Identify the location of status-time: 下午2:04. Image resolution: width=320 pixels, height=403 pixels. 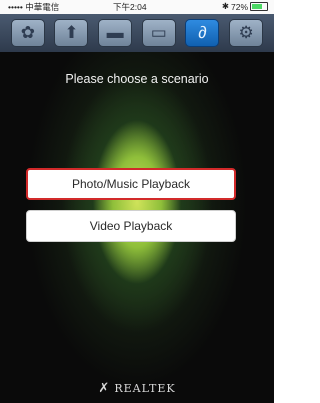
(130, 7).